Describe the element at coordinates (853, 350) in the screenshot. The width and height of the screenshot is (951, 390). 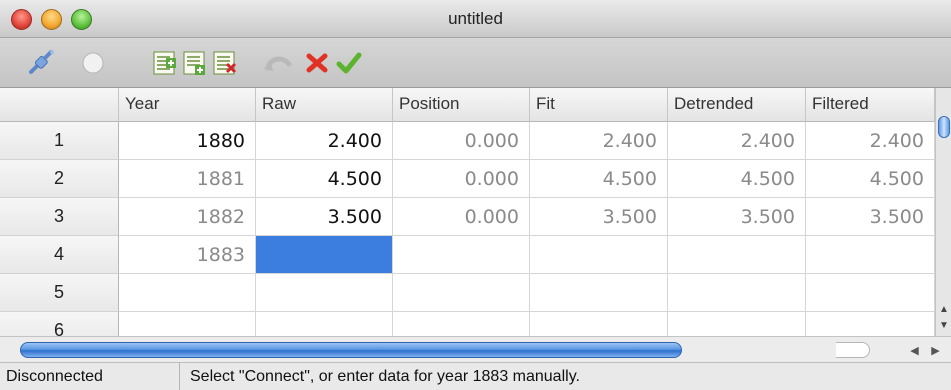
I see `scroll-track-end` at that location.